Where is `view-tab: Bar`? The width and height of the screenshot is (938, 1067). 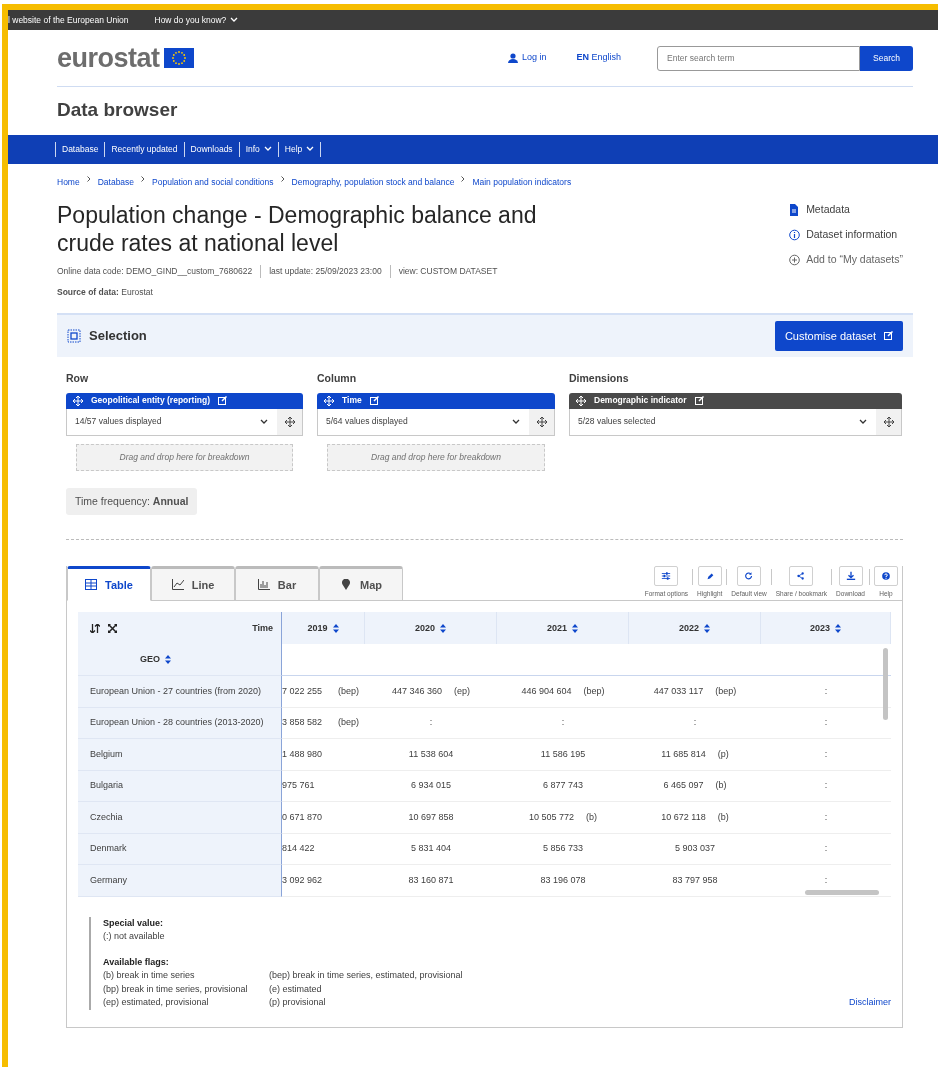 view-tab: Bar is located at coordinates (277, 584).